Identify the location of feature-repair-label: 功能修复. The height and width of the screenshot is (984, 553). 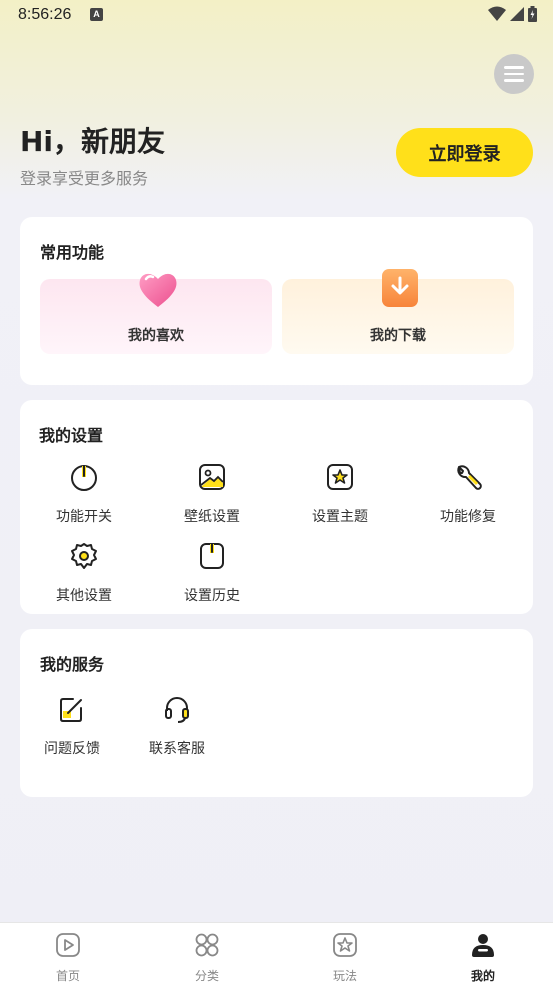
(468, 517).